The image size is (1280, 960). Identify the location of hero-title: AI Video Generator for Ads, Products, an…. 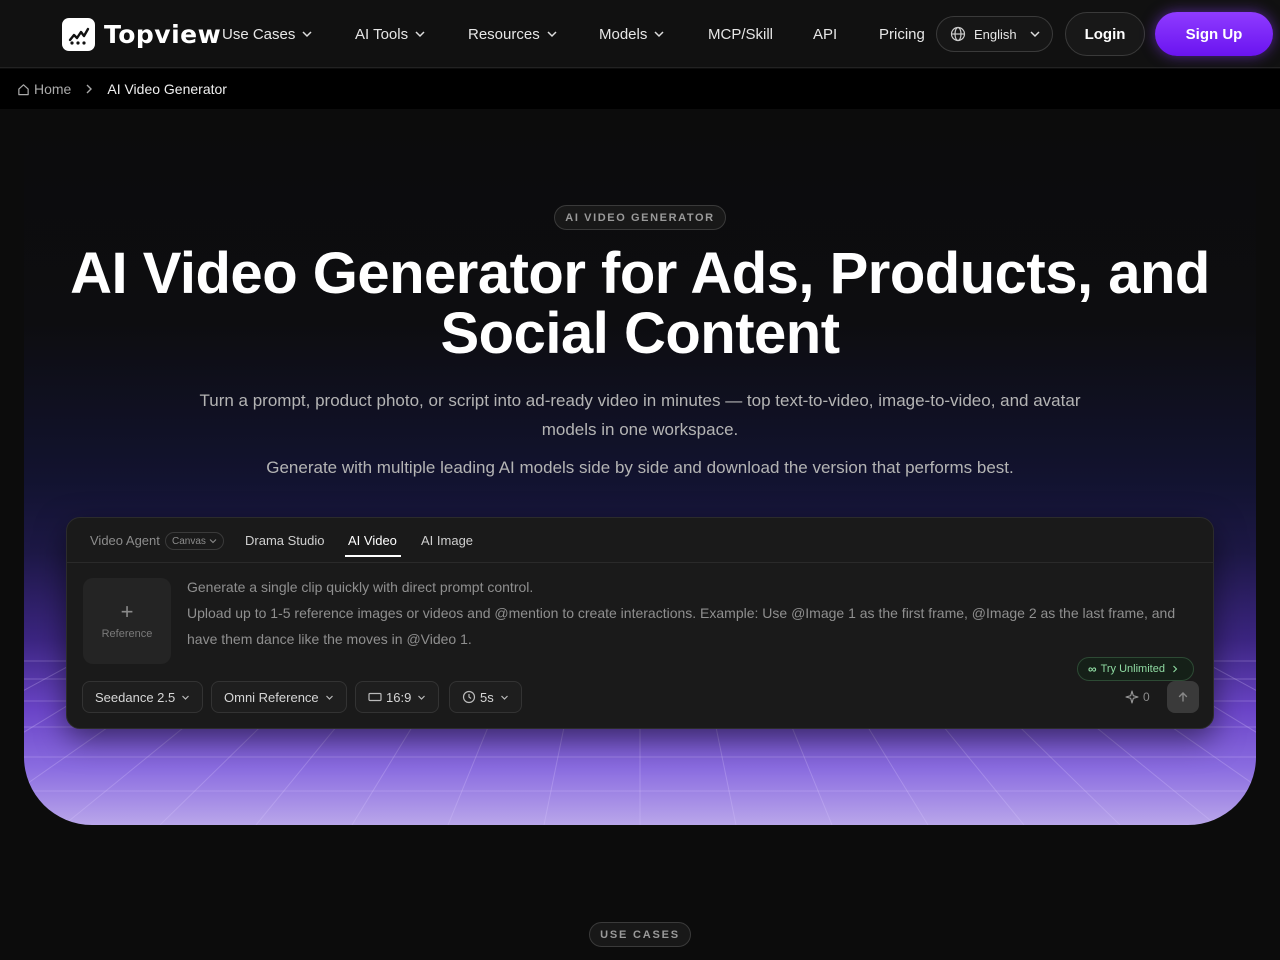
(640, 303).